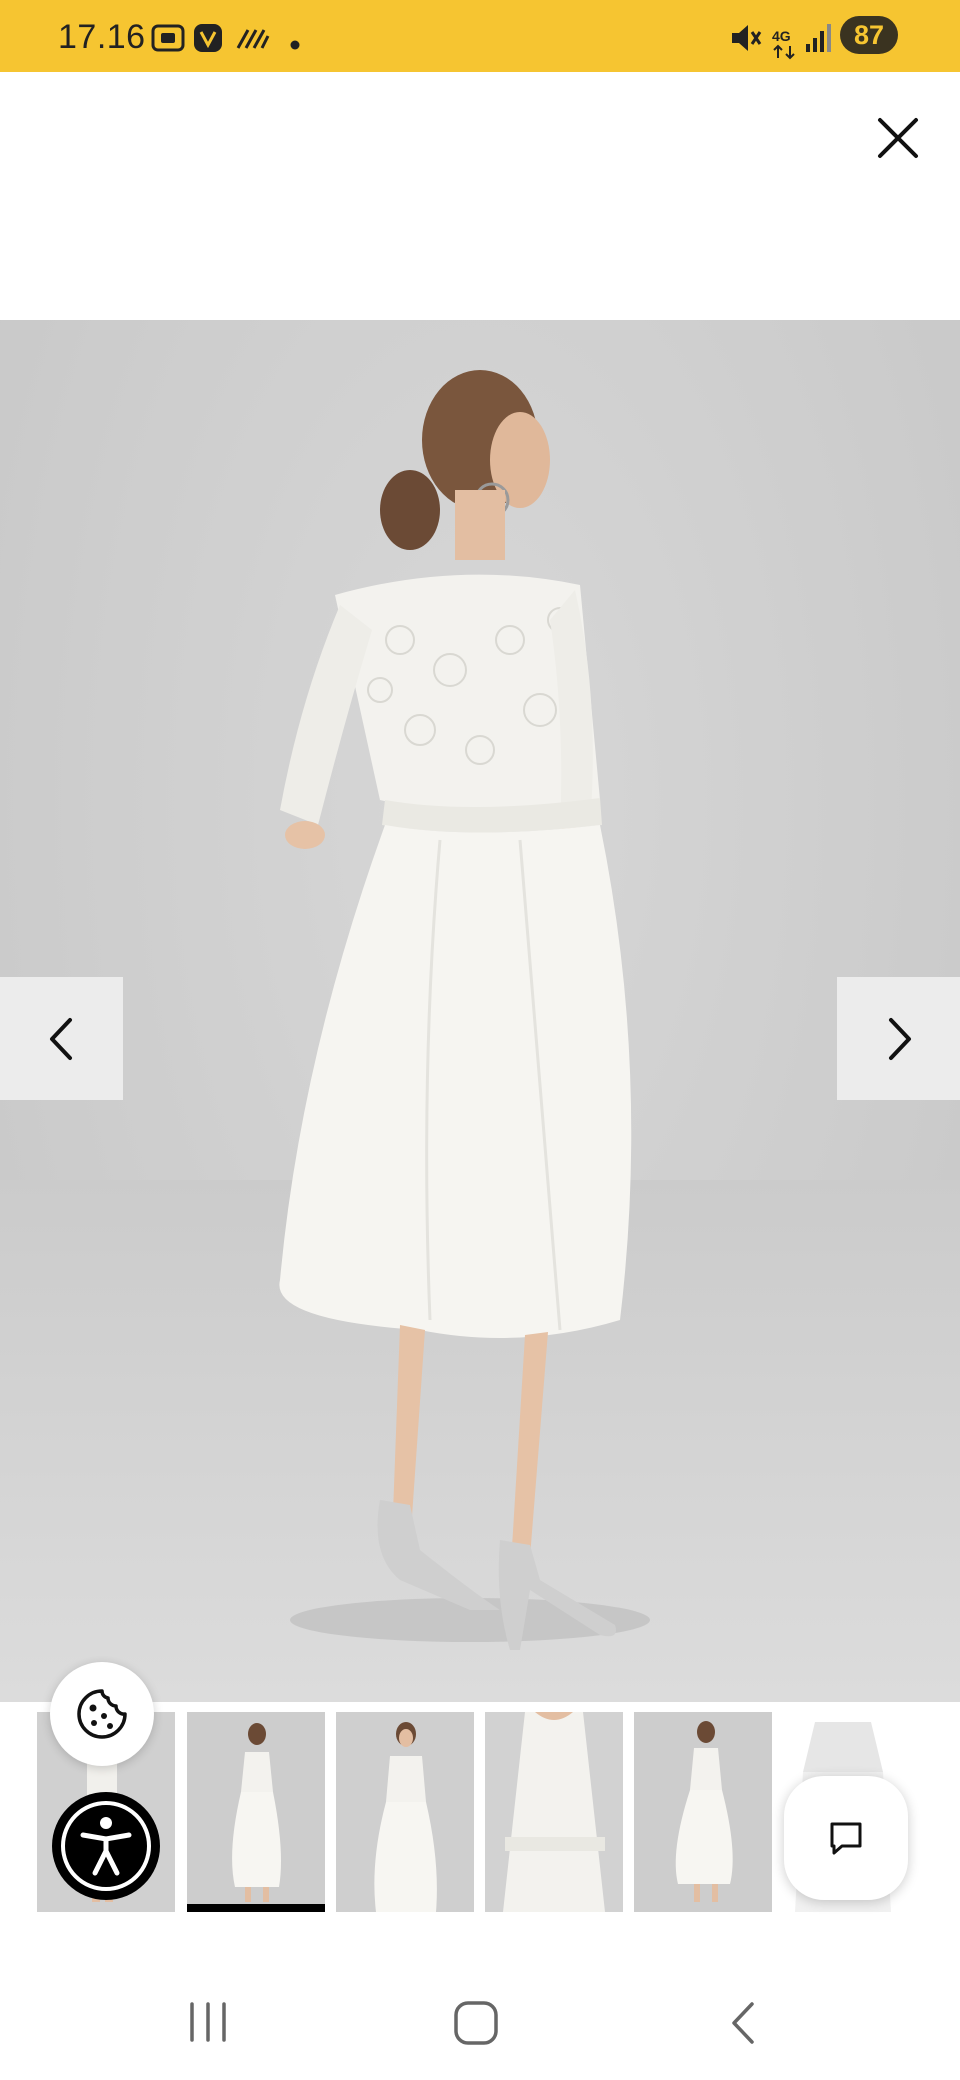  I want to click on back-icon, so click(743, 2023).